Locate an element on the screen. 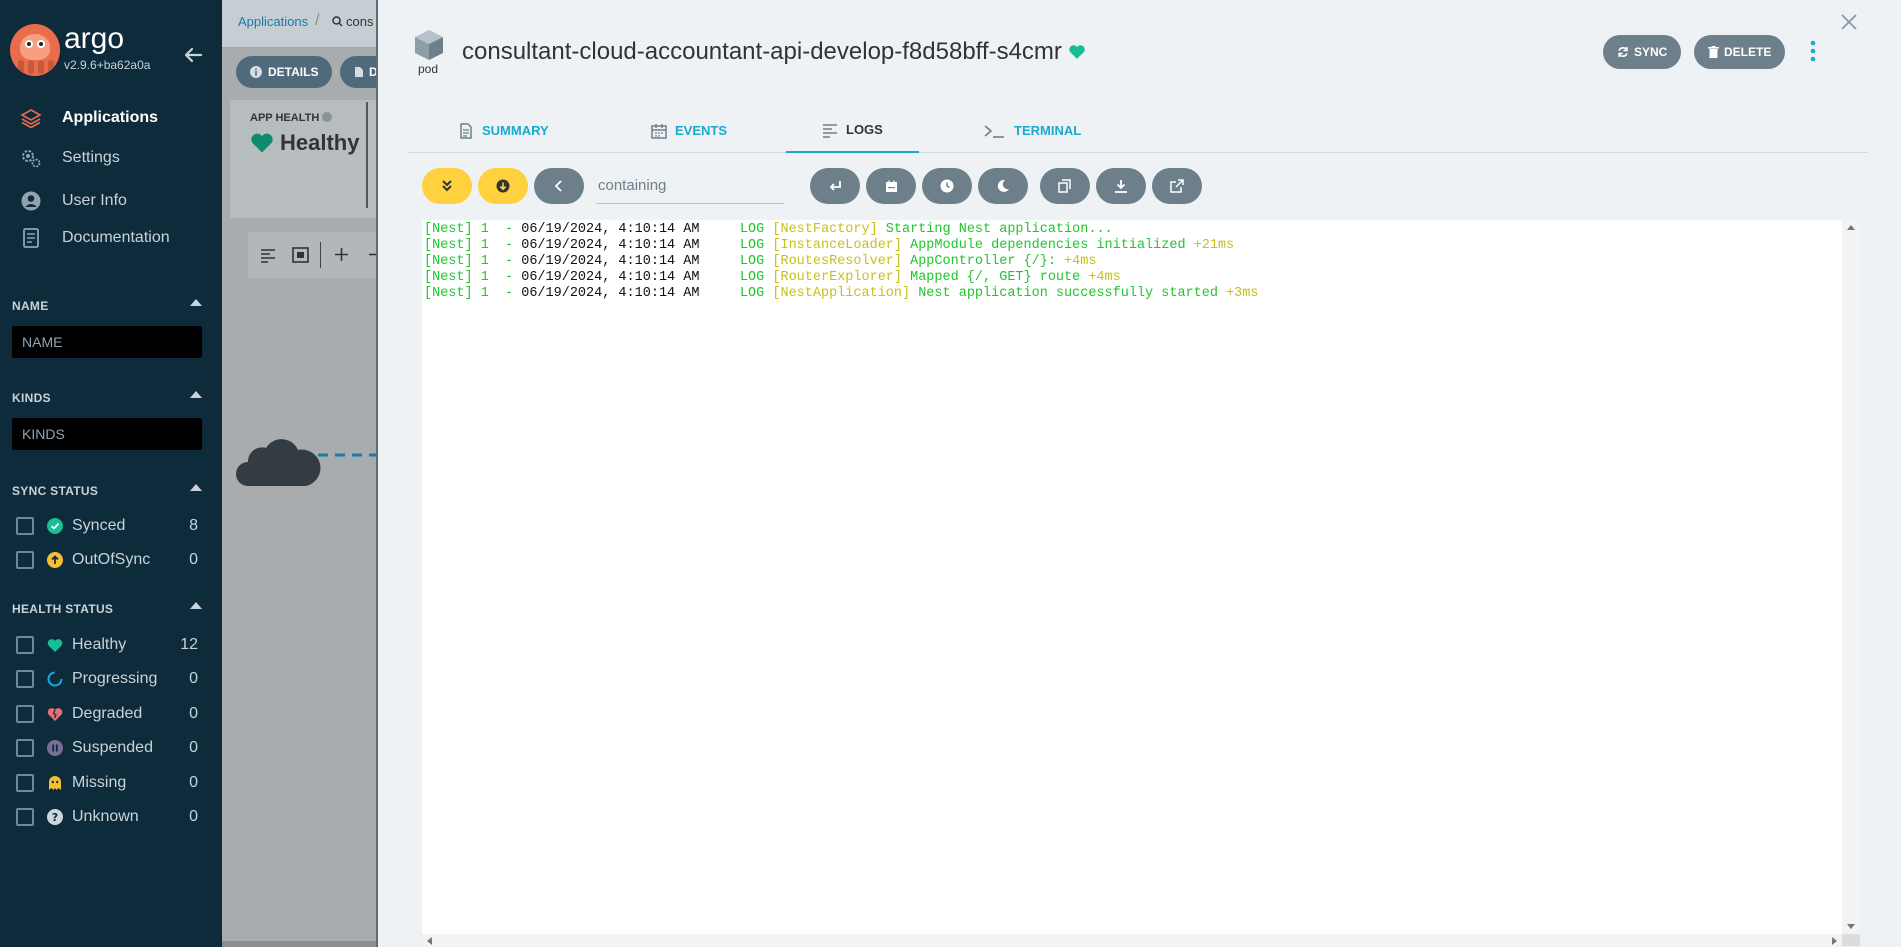  filter-suspended: Suspended 0 is located at coordinates (111, 748).